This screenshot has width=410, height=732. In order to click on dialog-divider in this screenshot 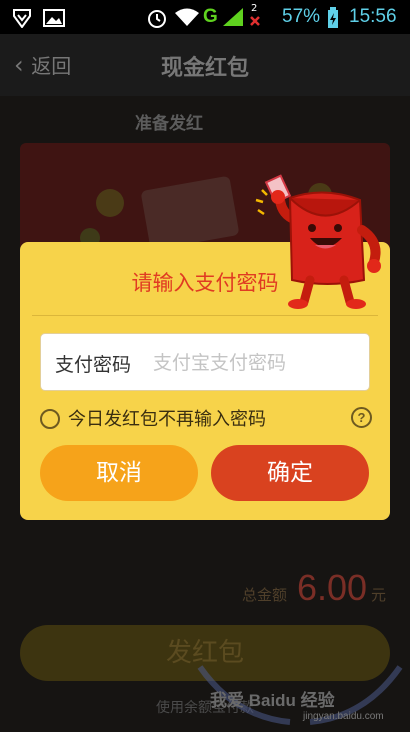, I will do `click(205, 315)`.